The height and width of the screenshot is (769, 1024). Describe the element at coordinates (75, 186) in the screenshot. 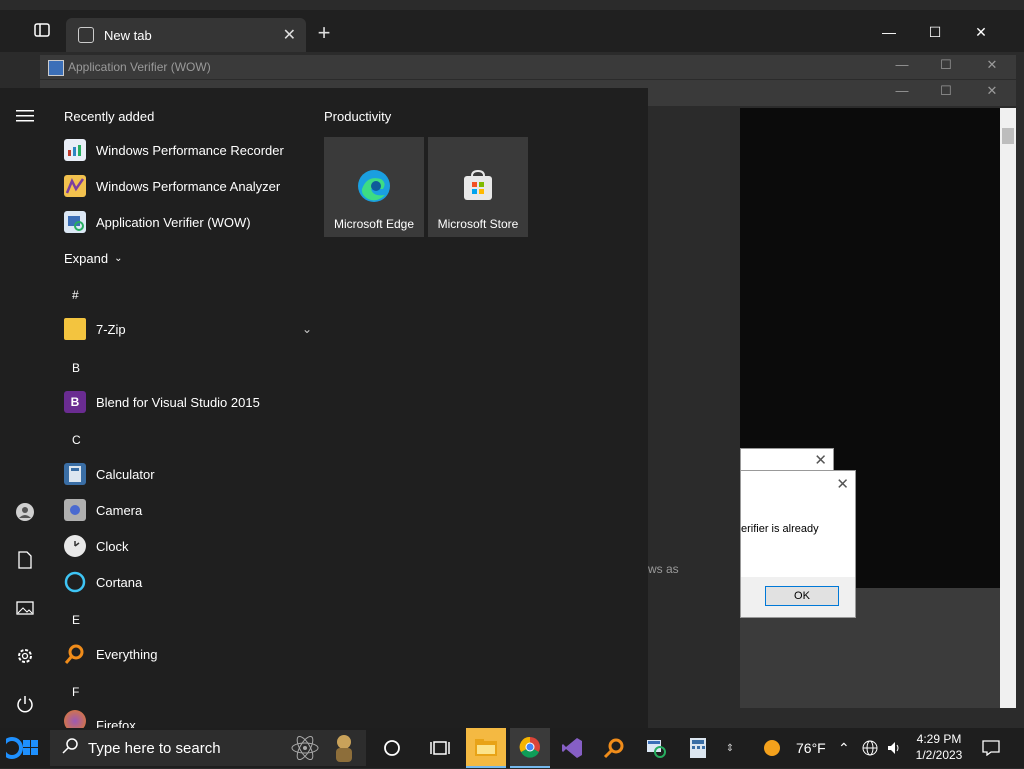

I see `wpa-icon` at that location.